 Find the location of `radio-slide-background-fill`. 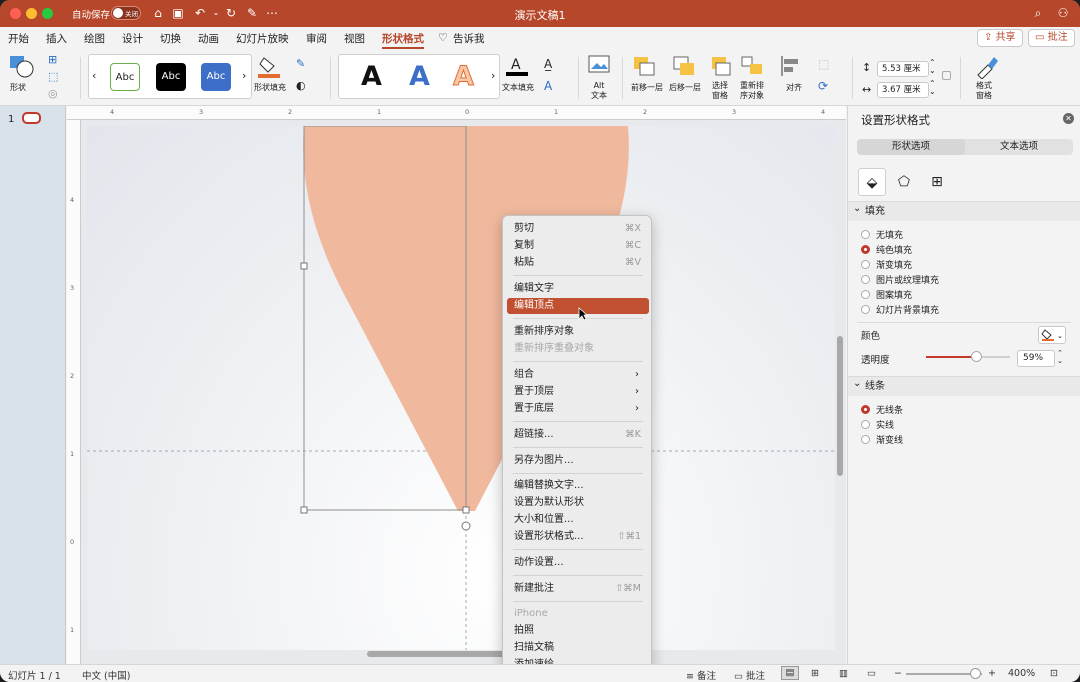

radio-slide-background-fill is located at coordinates (865, 309).